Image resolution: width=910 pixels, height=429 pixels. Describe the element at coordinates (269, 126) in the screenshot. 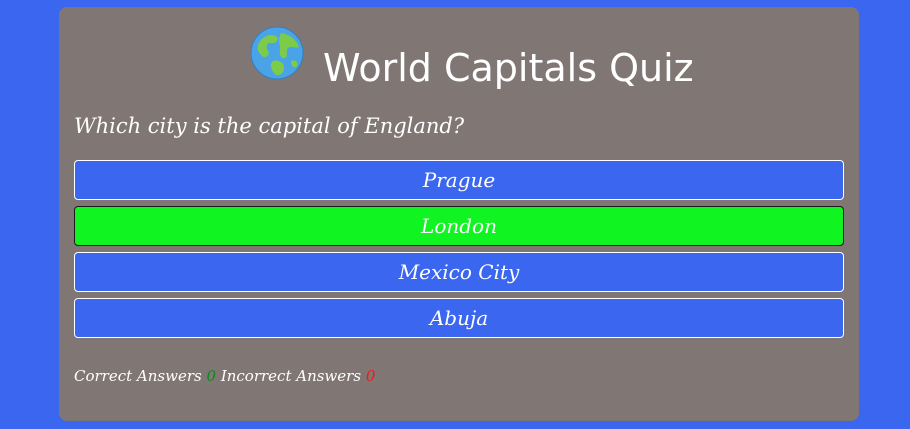

I see `question-text: Which city is the capital of England?` at that location.